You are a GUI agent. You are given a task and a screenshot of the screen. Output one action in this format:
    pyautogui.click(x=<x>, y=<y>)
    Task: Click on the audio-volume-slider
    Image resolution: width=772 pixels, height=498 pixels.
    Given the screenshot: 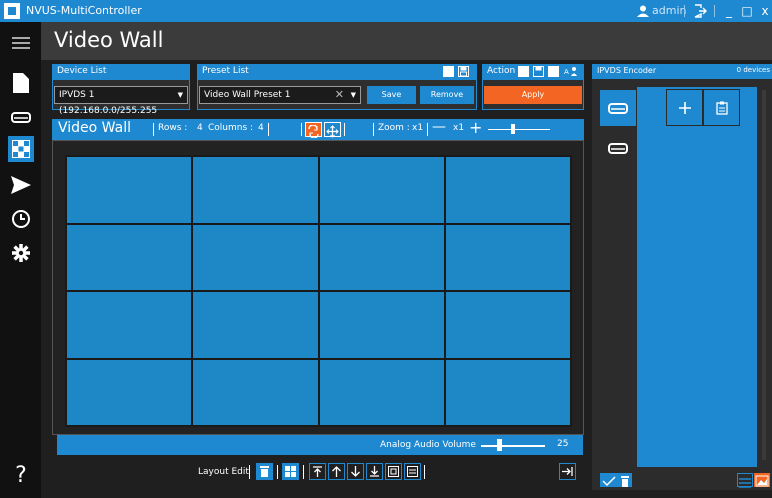 What is the action you would take?
    pyautogui.click(x=513, y=446)
    